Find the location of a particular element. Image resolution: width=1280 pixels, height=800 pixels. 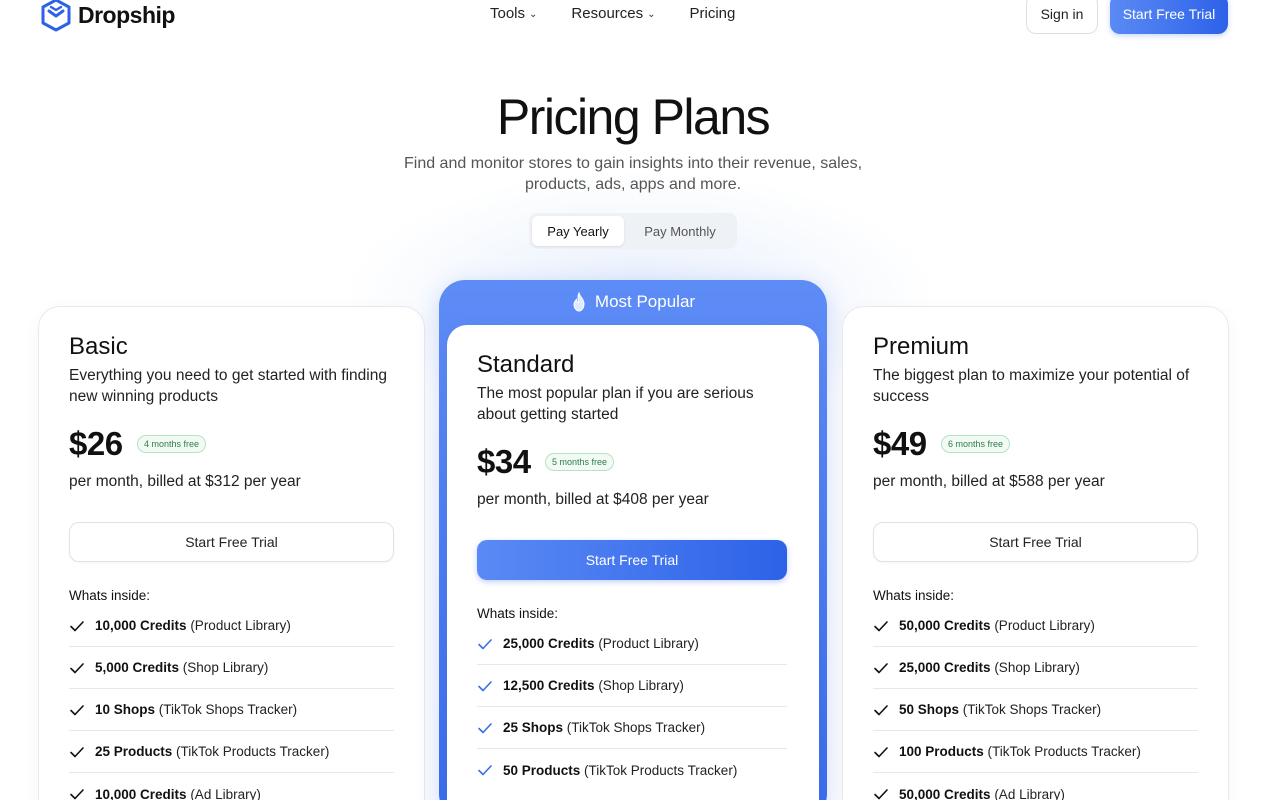

page-title: Pricing Plans is located at coordinates (633, 117).